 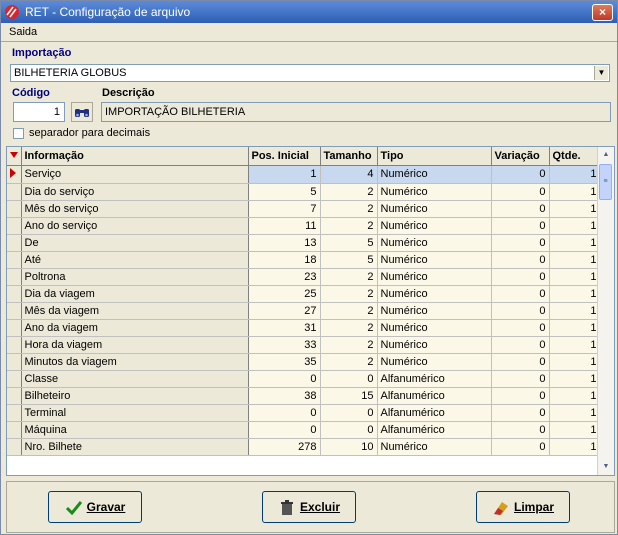 I want to click on table-row: Serviço 1 4 Numérico 0 1, so click(x=304, y=174).